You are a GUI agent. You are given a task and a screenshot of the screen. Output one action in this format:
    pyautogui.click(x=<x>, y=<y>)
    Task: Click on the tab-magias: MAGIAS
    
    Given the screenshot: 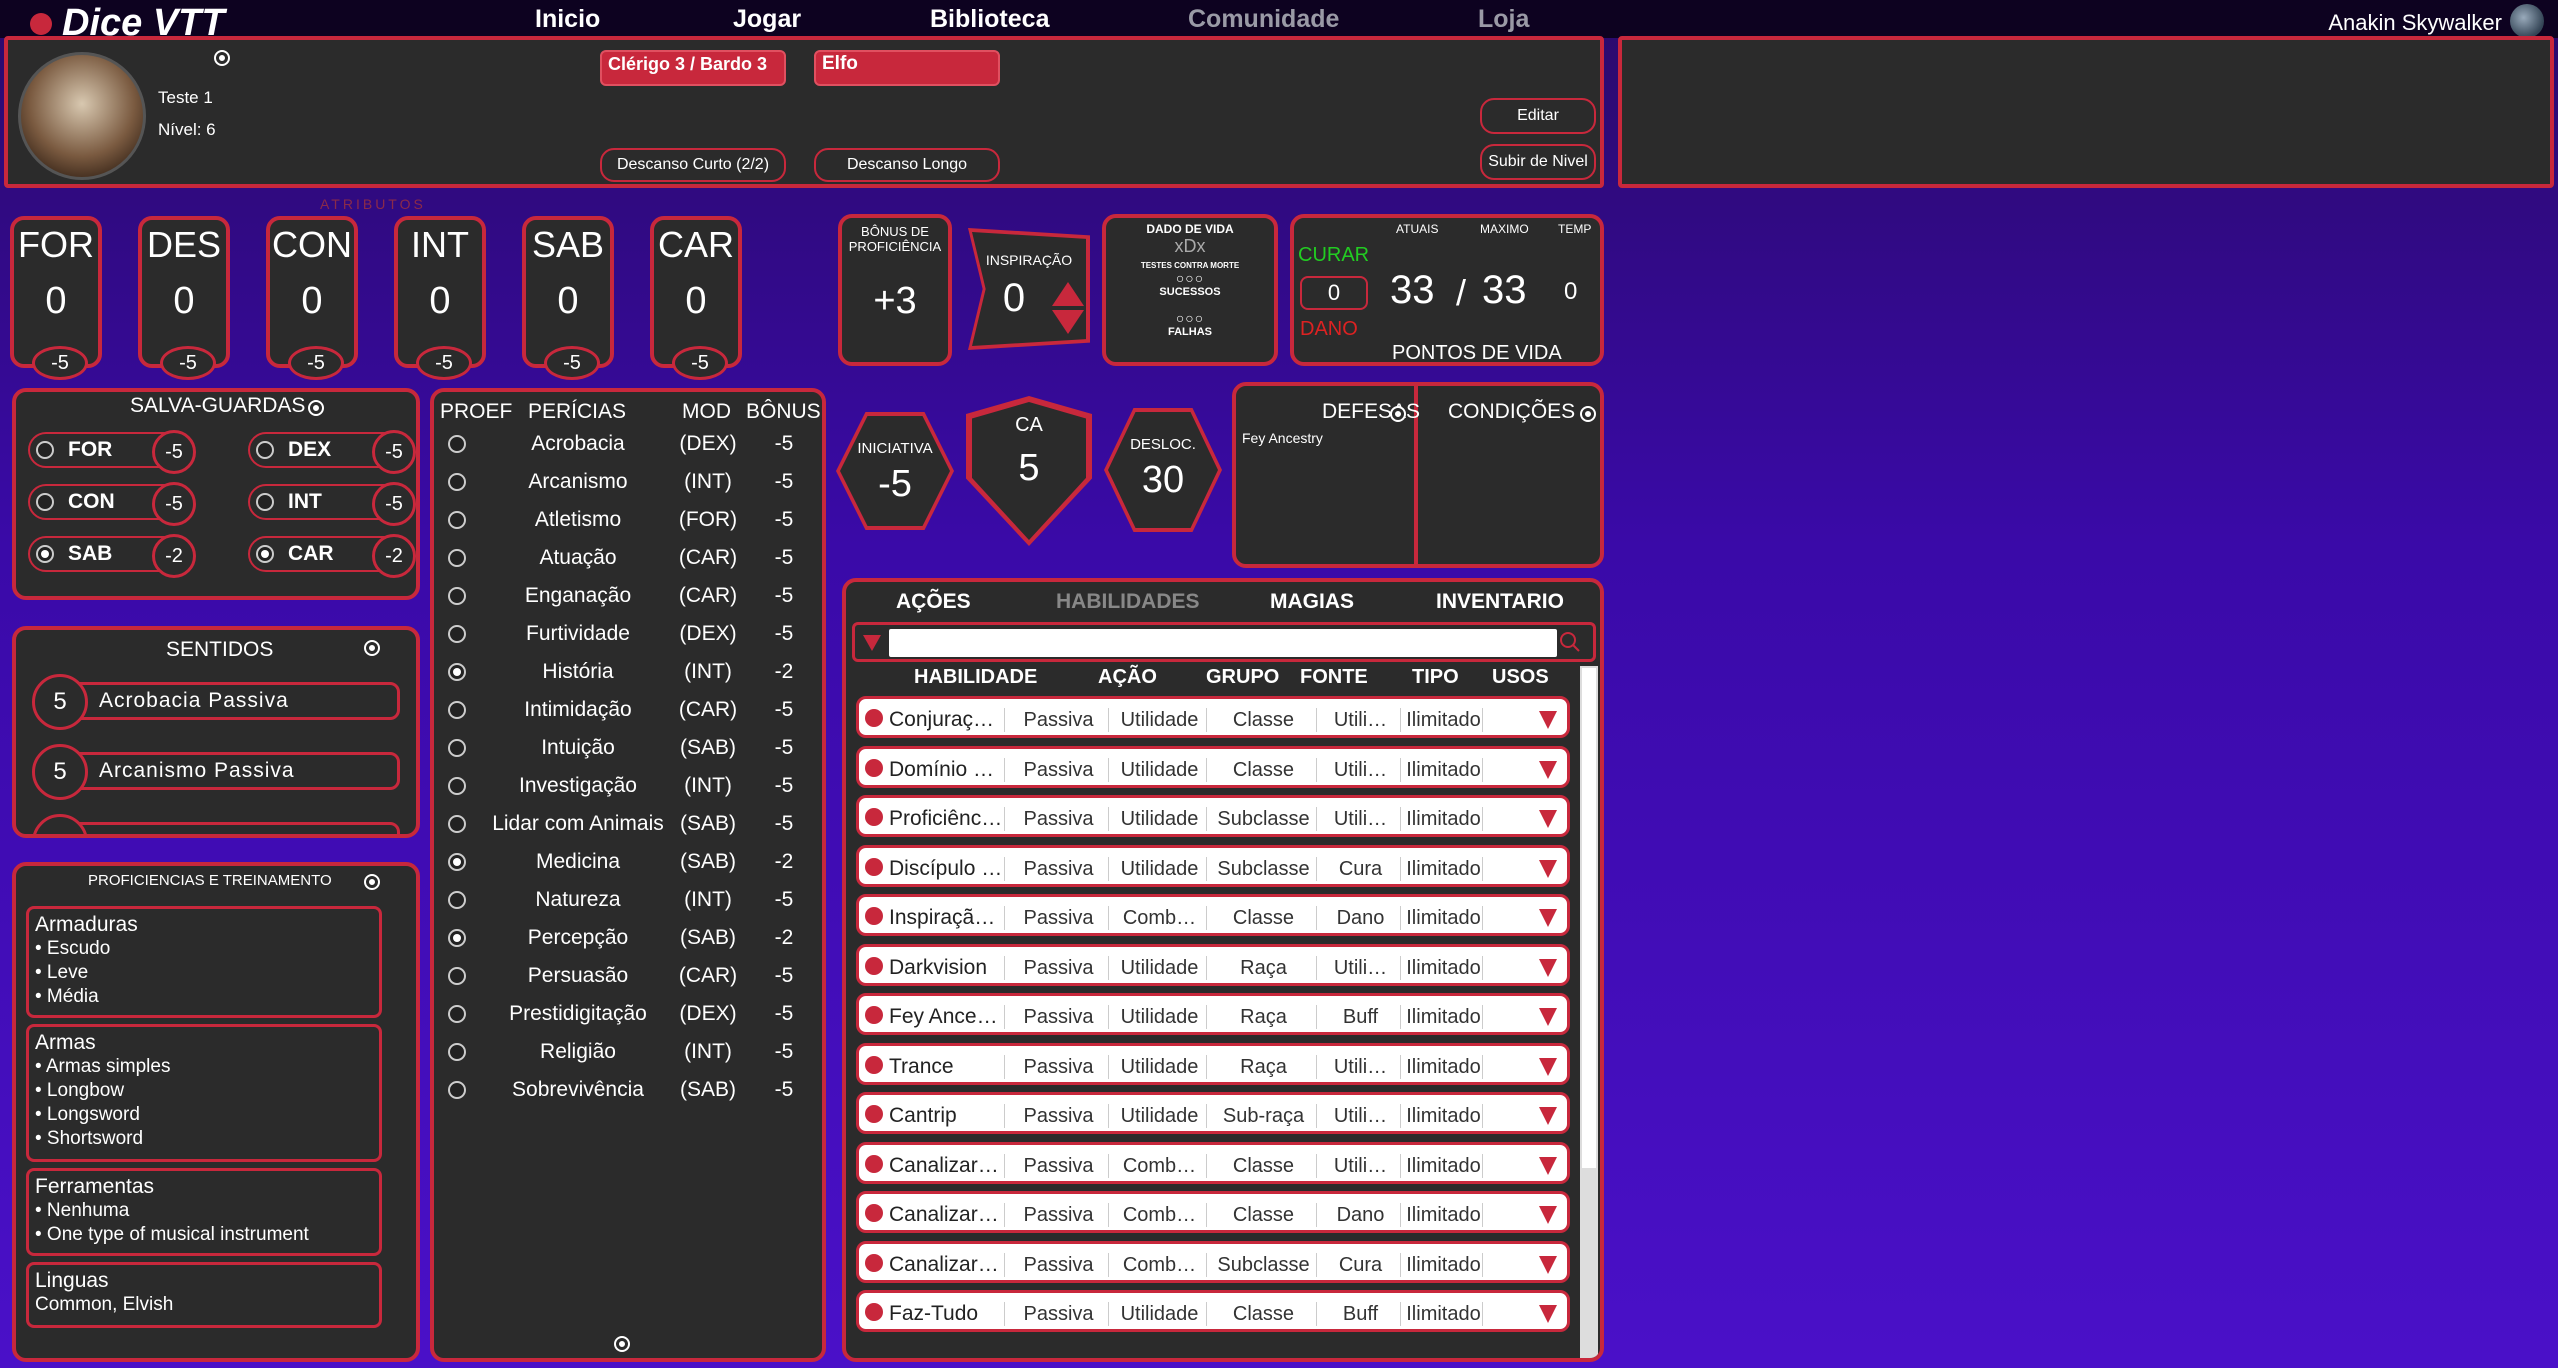 What is the action you would take?
    pyautogui.click(x=1312, y=602)
    